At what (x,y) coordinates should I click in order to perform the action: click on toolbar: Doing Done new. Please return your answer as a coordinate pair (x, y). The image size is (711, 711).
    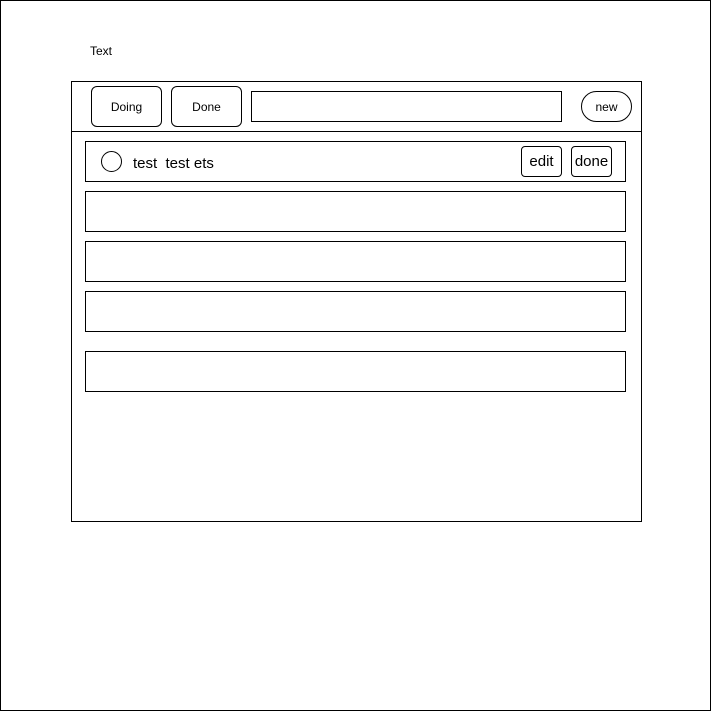
    Looking at the image, I should click on (356, 107).